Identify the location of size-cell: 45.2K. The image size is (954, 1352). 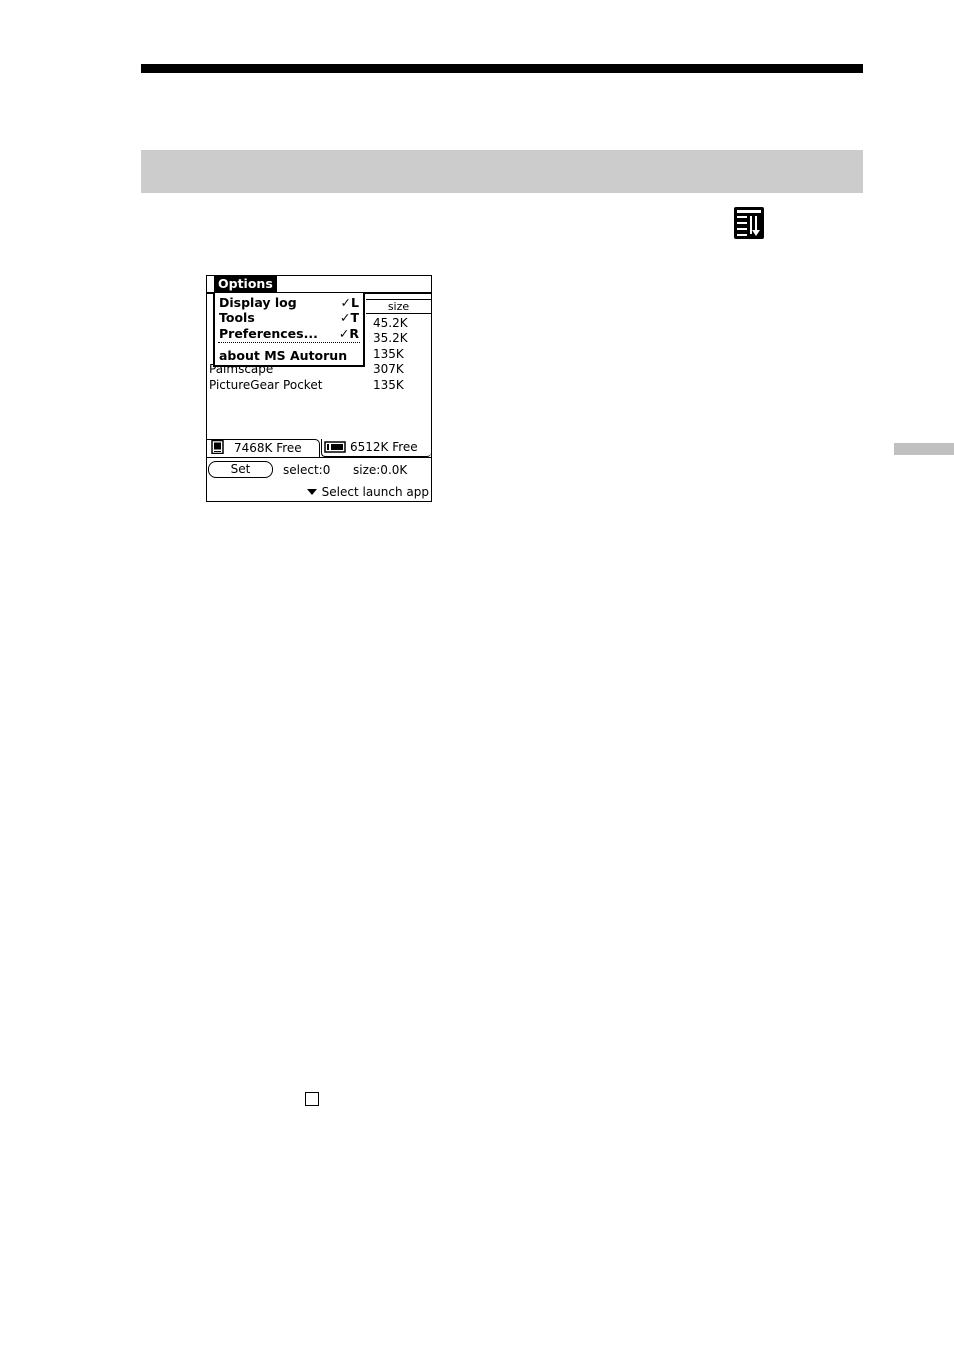
(390, 323).